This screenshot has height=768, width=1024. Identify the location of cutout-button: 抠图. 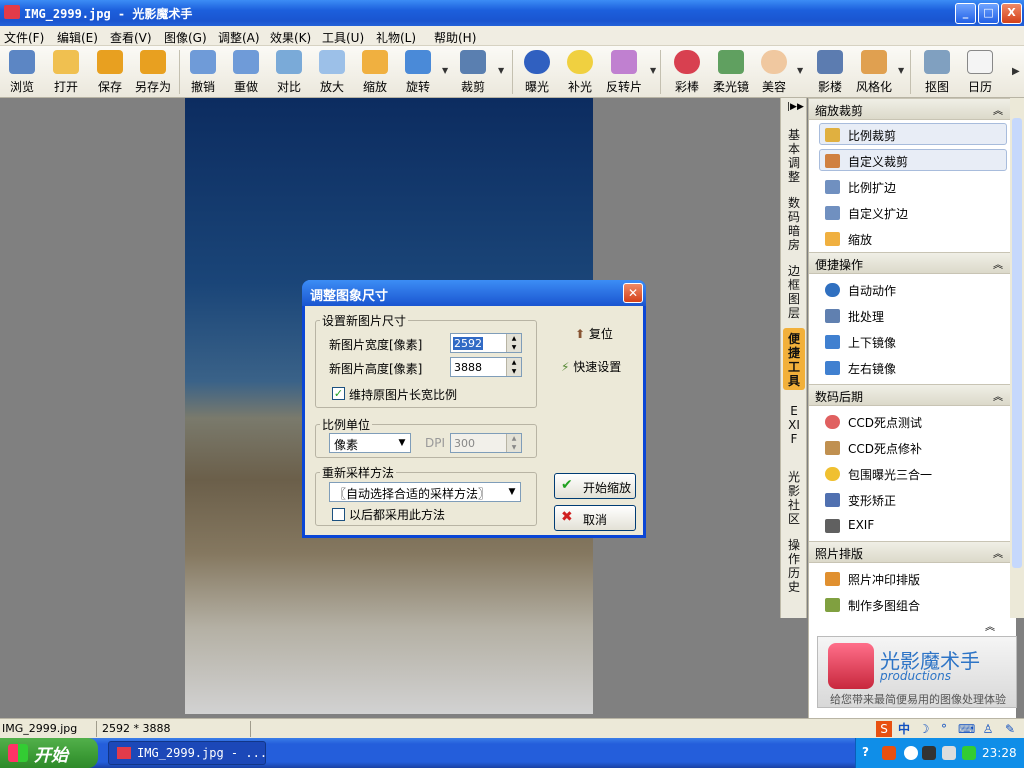
(937, 72).